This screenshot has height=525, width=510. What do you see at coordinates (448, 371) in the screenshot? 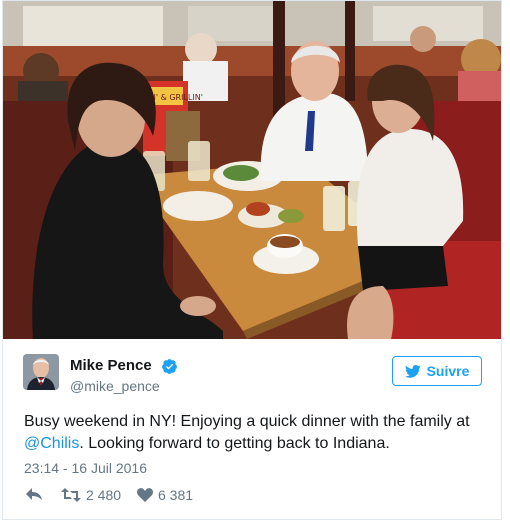
I see `follow-button-label: Suivre` at bounding box center [448, 371].